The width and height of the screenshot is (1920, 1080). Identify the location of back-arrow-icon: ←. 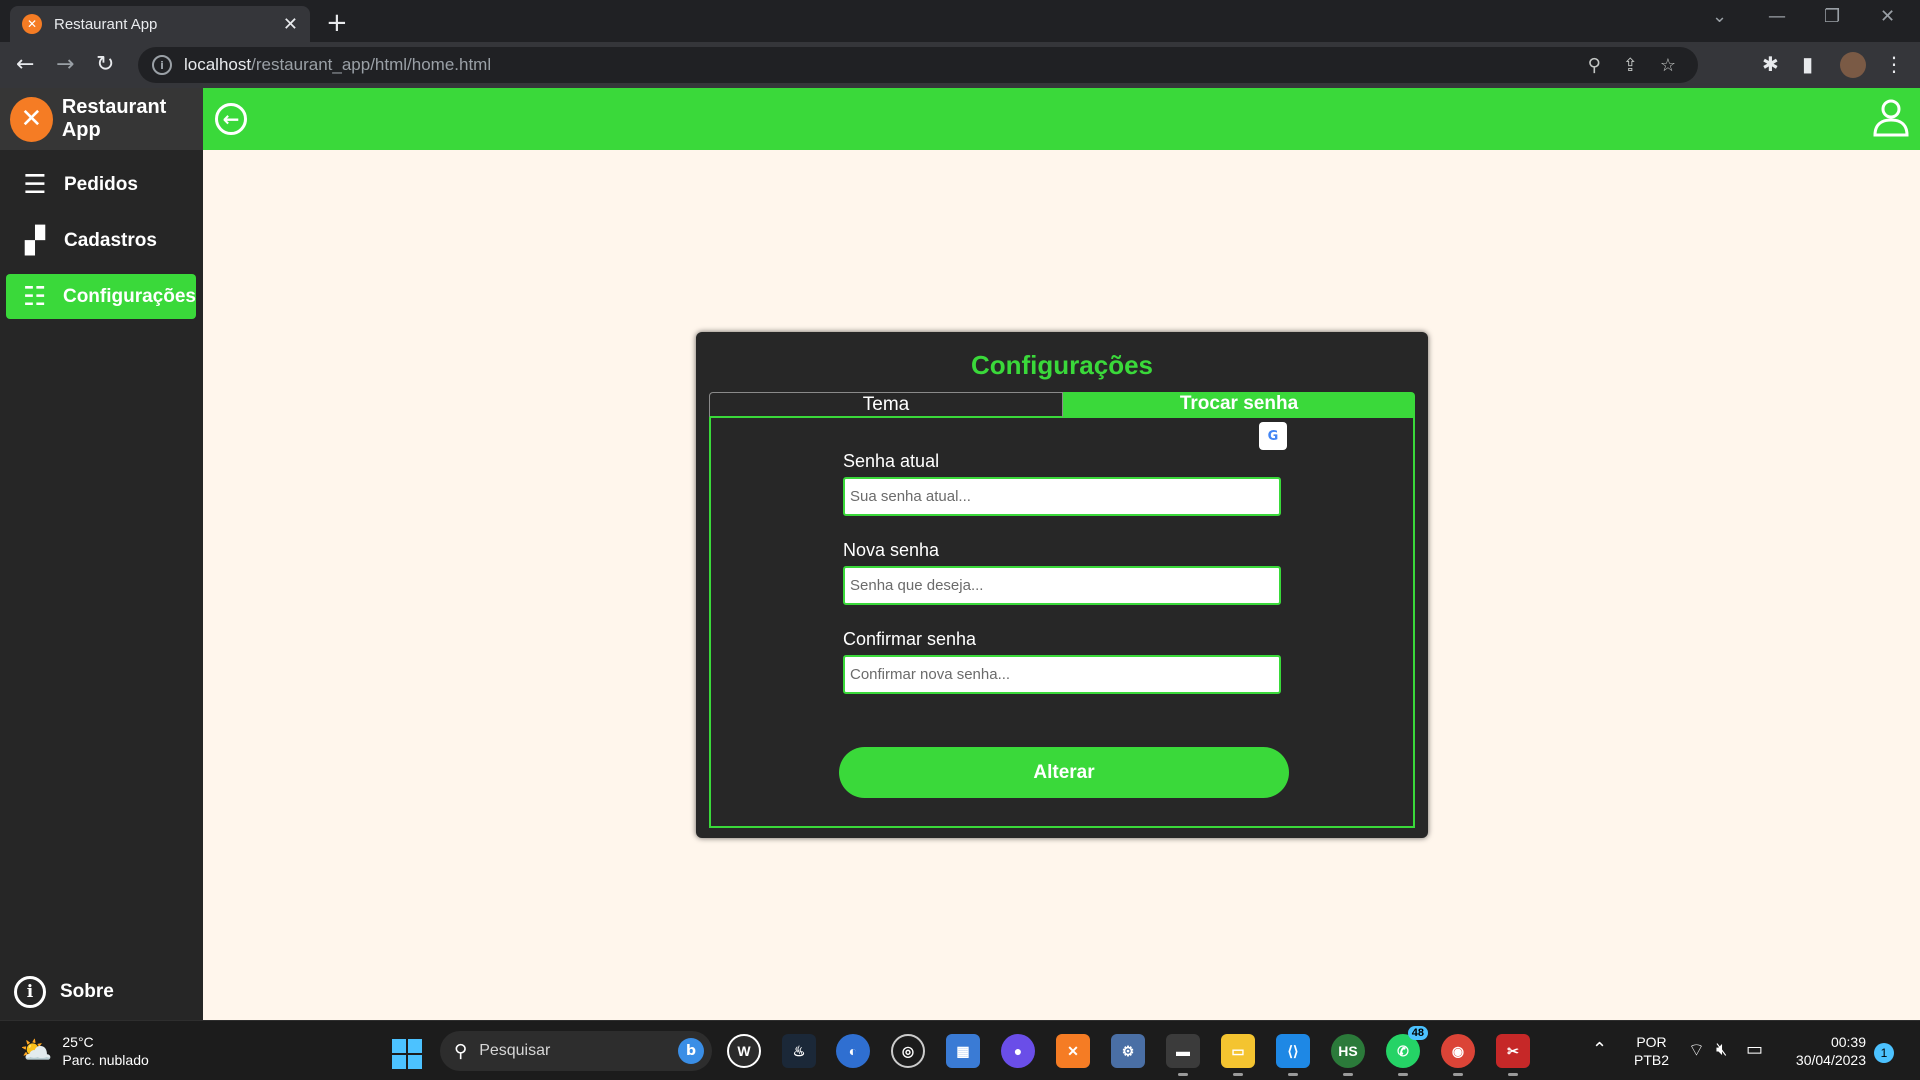
(25, 64).